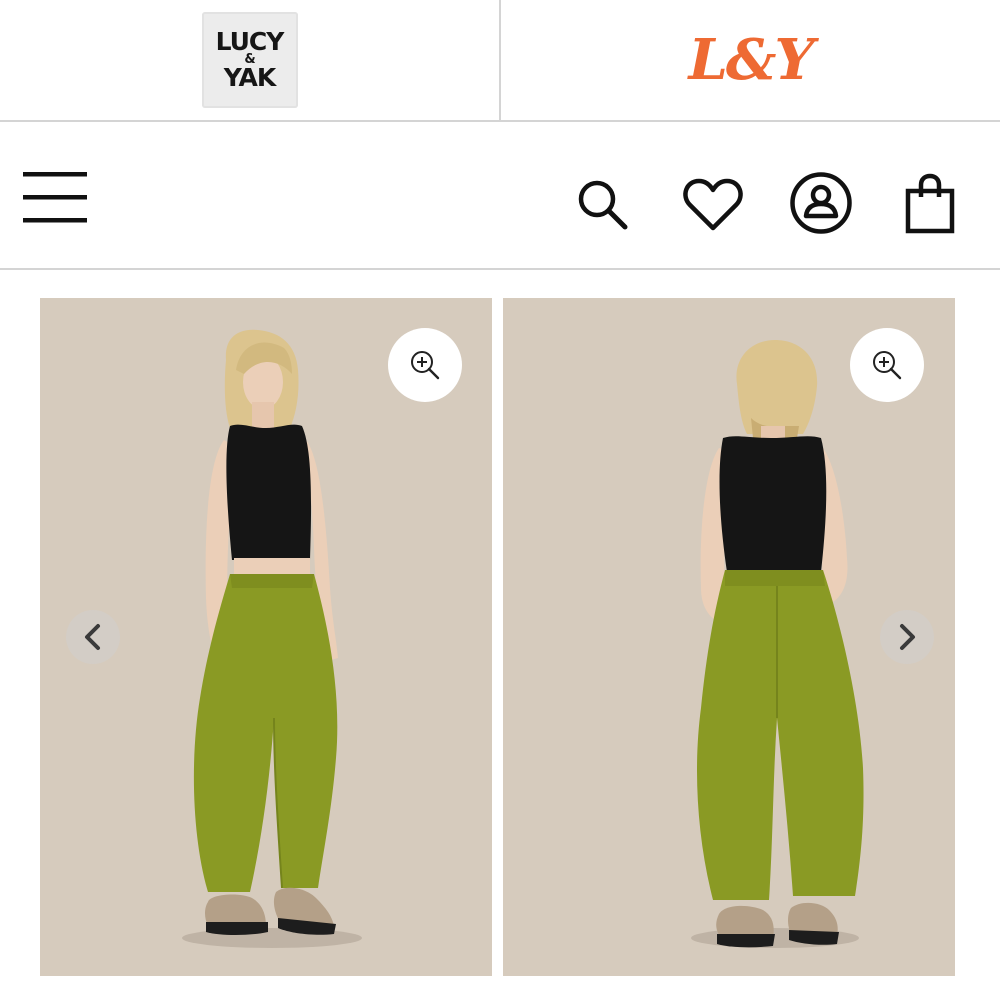  I want to click on search-icon, so click(603, 205).